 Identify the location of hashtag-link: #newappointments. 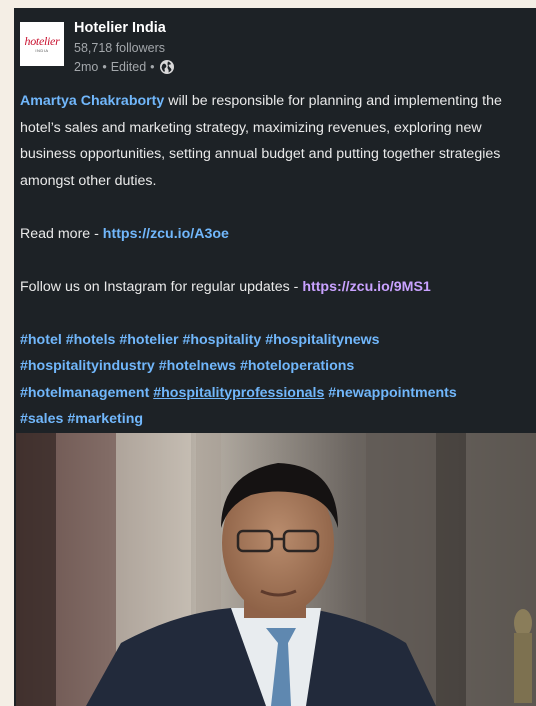
(392, 393).